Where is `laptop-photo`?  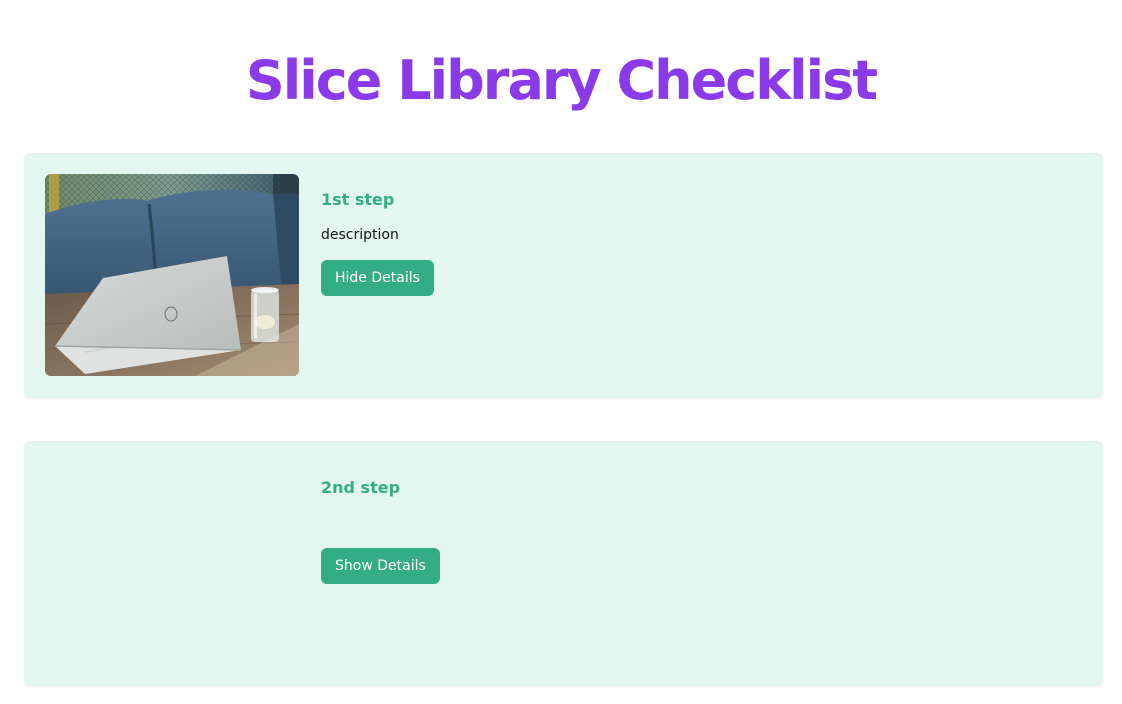
laptop-photo is located at coordinates (172, 275).